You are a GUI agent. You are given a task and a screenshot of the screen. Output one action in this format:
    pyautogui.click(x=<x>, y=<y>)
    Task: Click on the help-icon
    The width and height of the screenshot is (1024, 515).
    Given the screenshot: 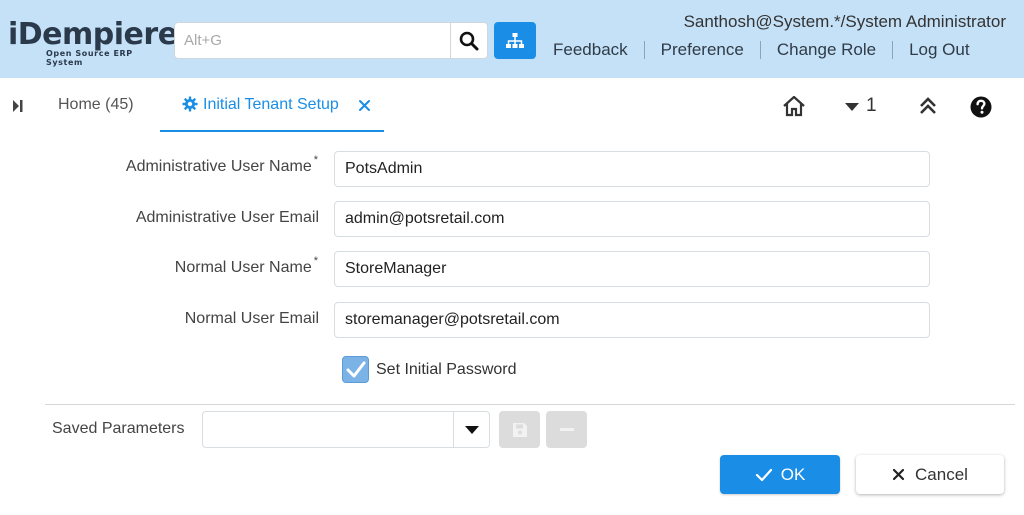 What is the action you would take?
    pyautogui.click(x=981, y=107)
    